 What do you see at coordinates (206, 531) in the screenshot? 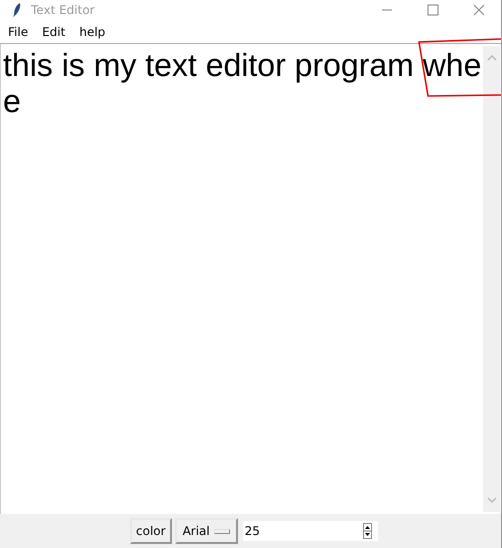
I see `font-menu: Arial` at bounding box center [206, 531].